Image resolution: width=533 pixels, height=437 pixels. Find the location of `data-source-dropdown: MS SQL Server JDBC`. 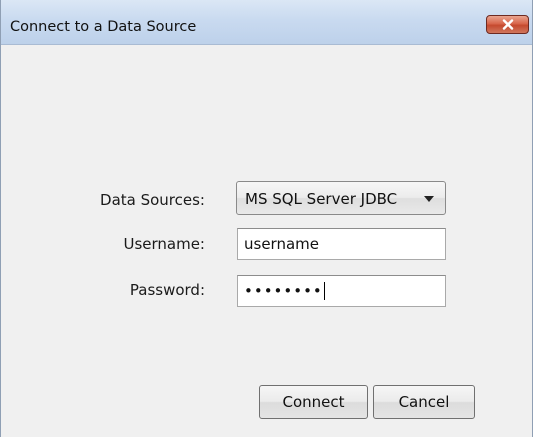

data-source-dropdown: MS SQL Server JDBC is located at coordinates (341, 198).